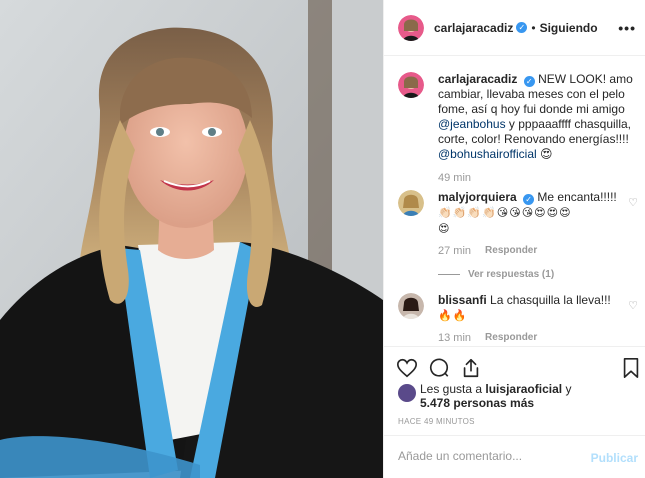  What do you see at coordinates (411, 27) in the screenshot?
I see `author-avatar` at bounding box center [411, 27].